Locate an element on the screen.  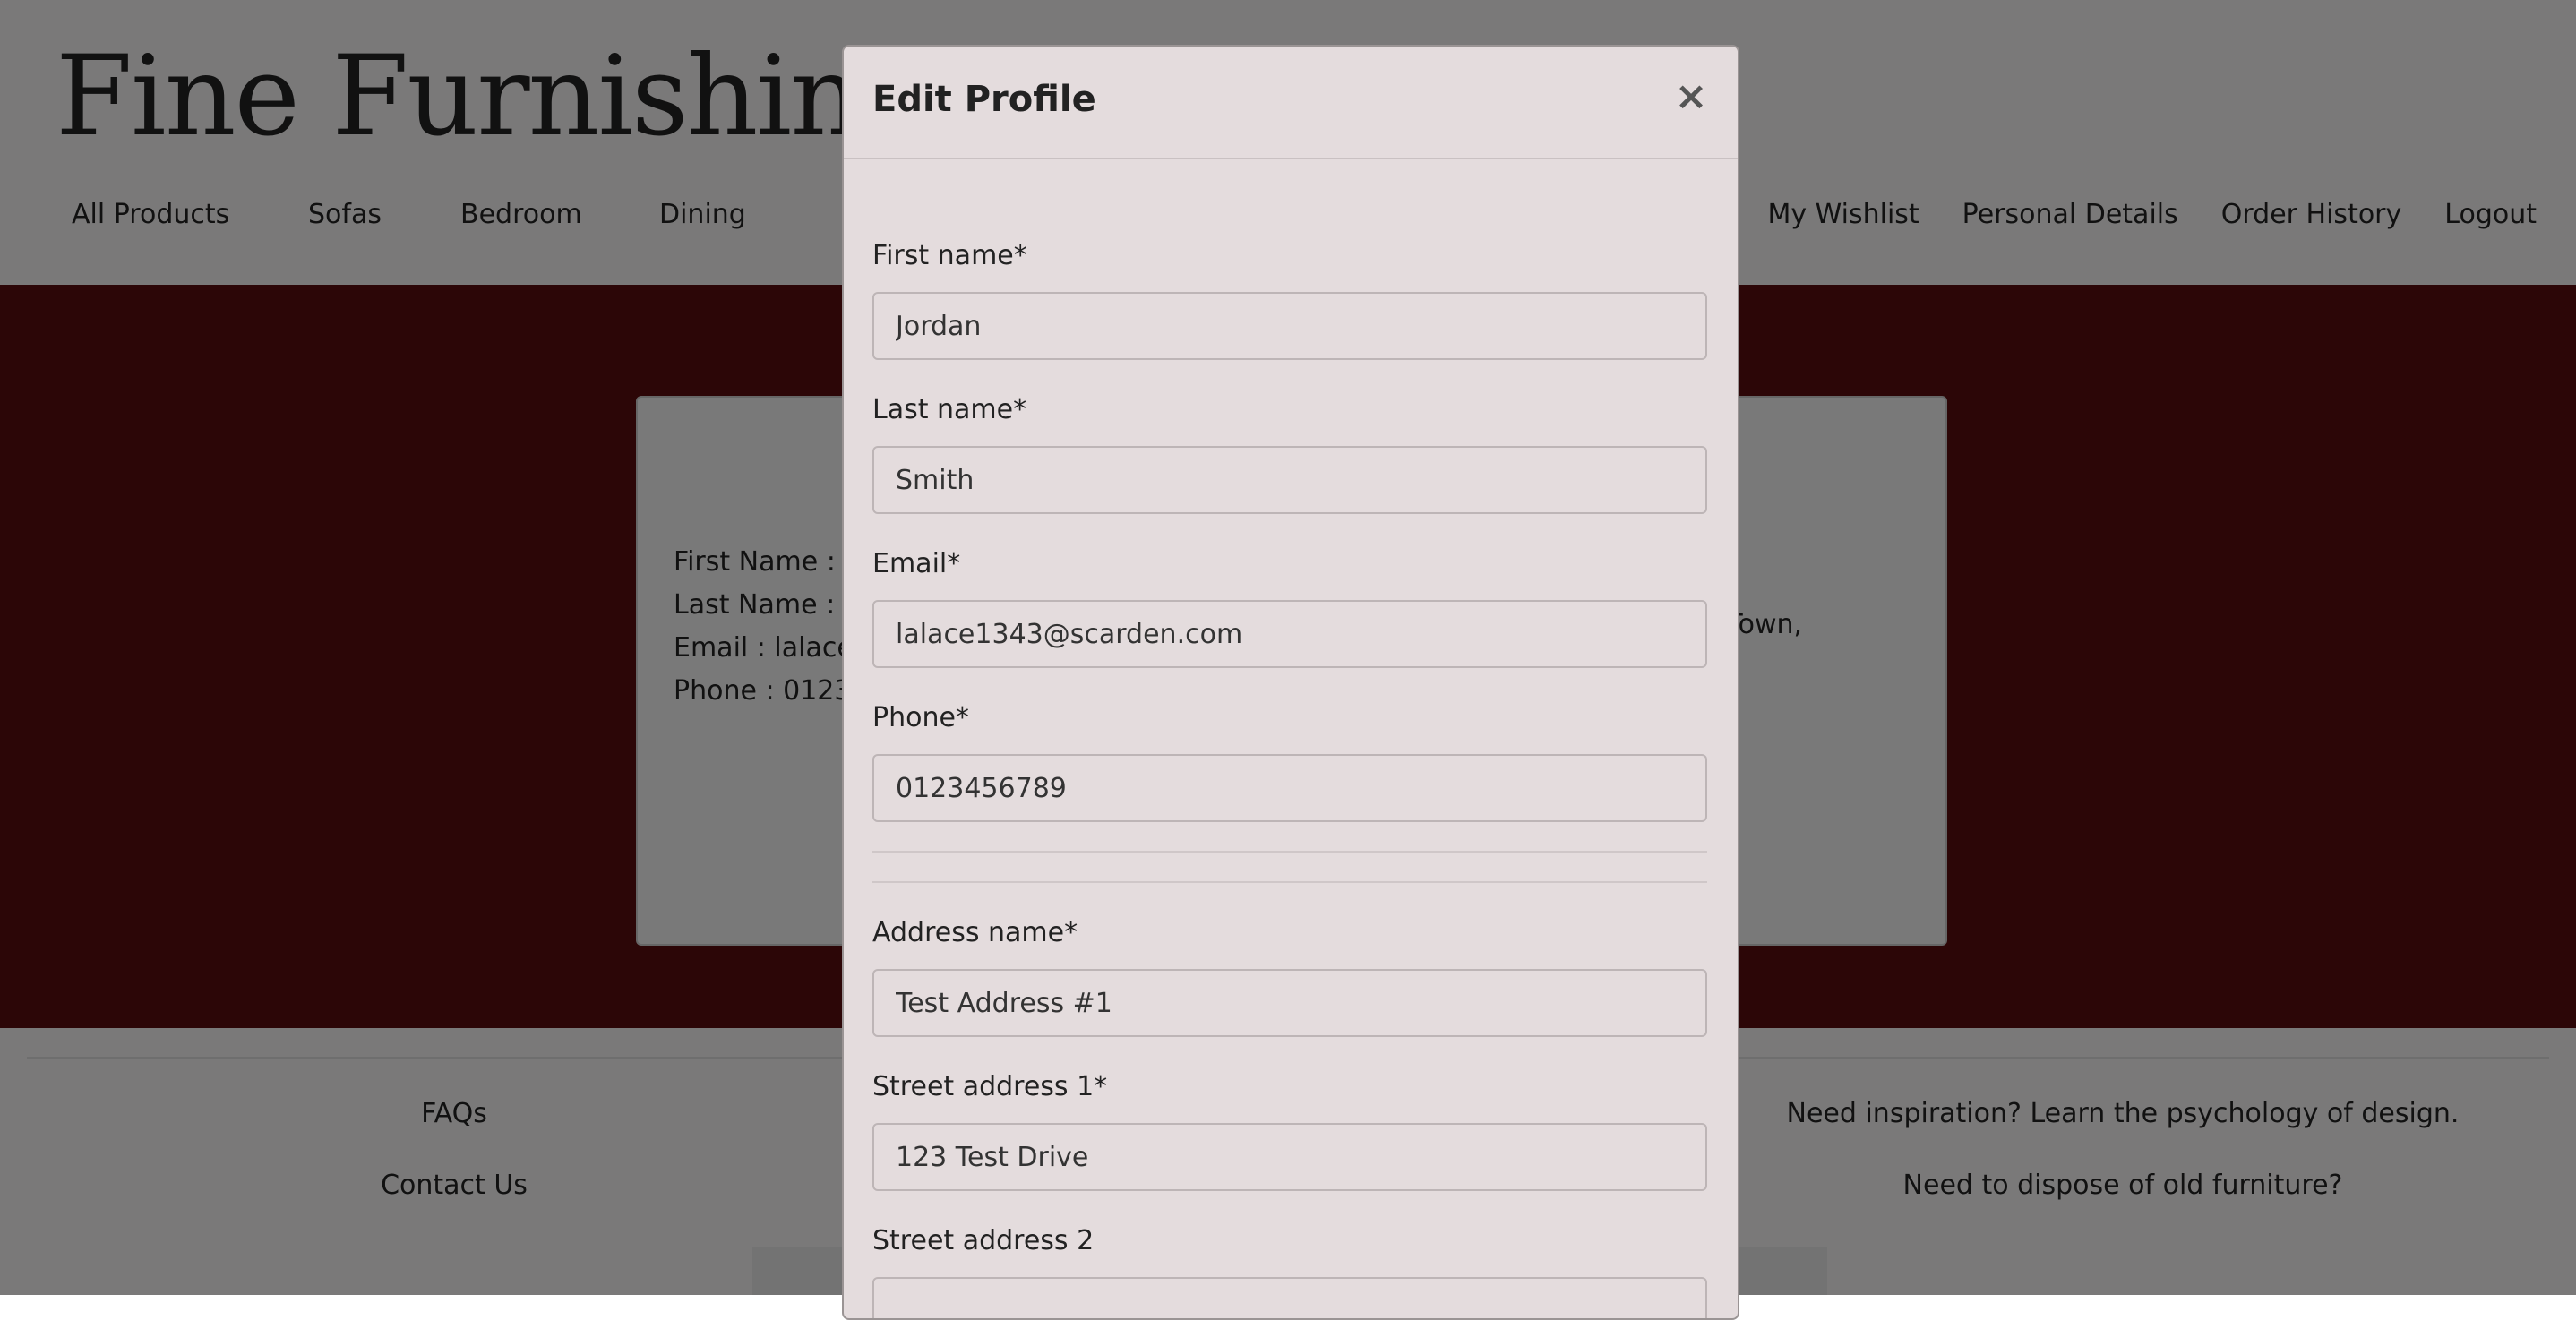
address-name-label: Address name* is located at coordinates (975, 933).